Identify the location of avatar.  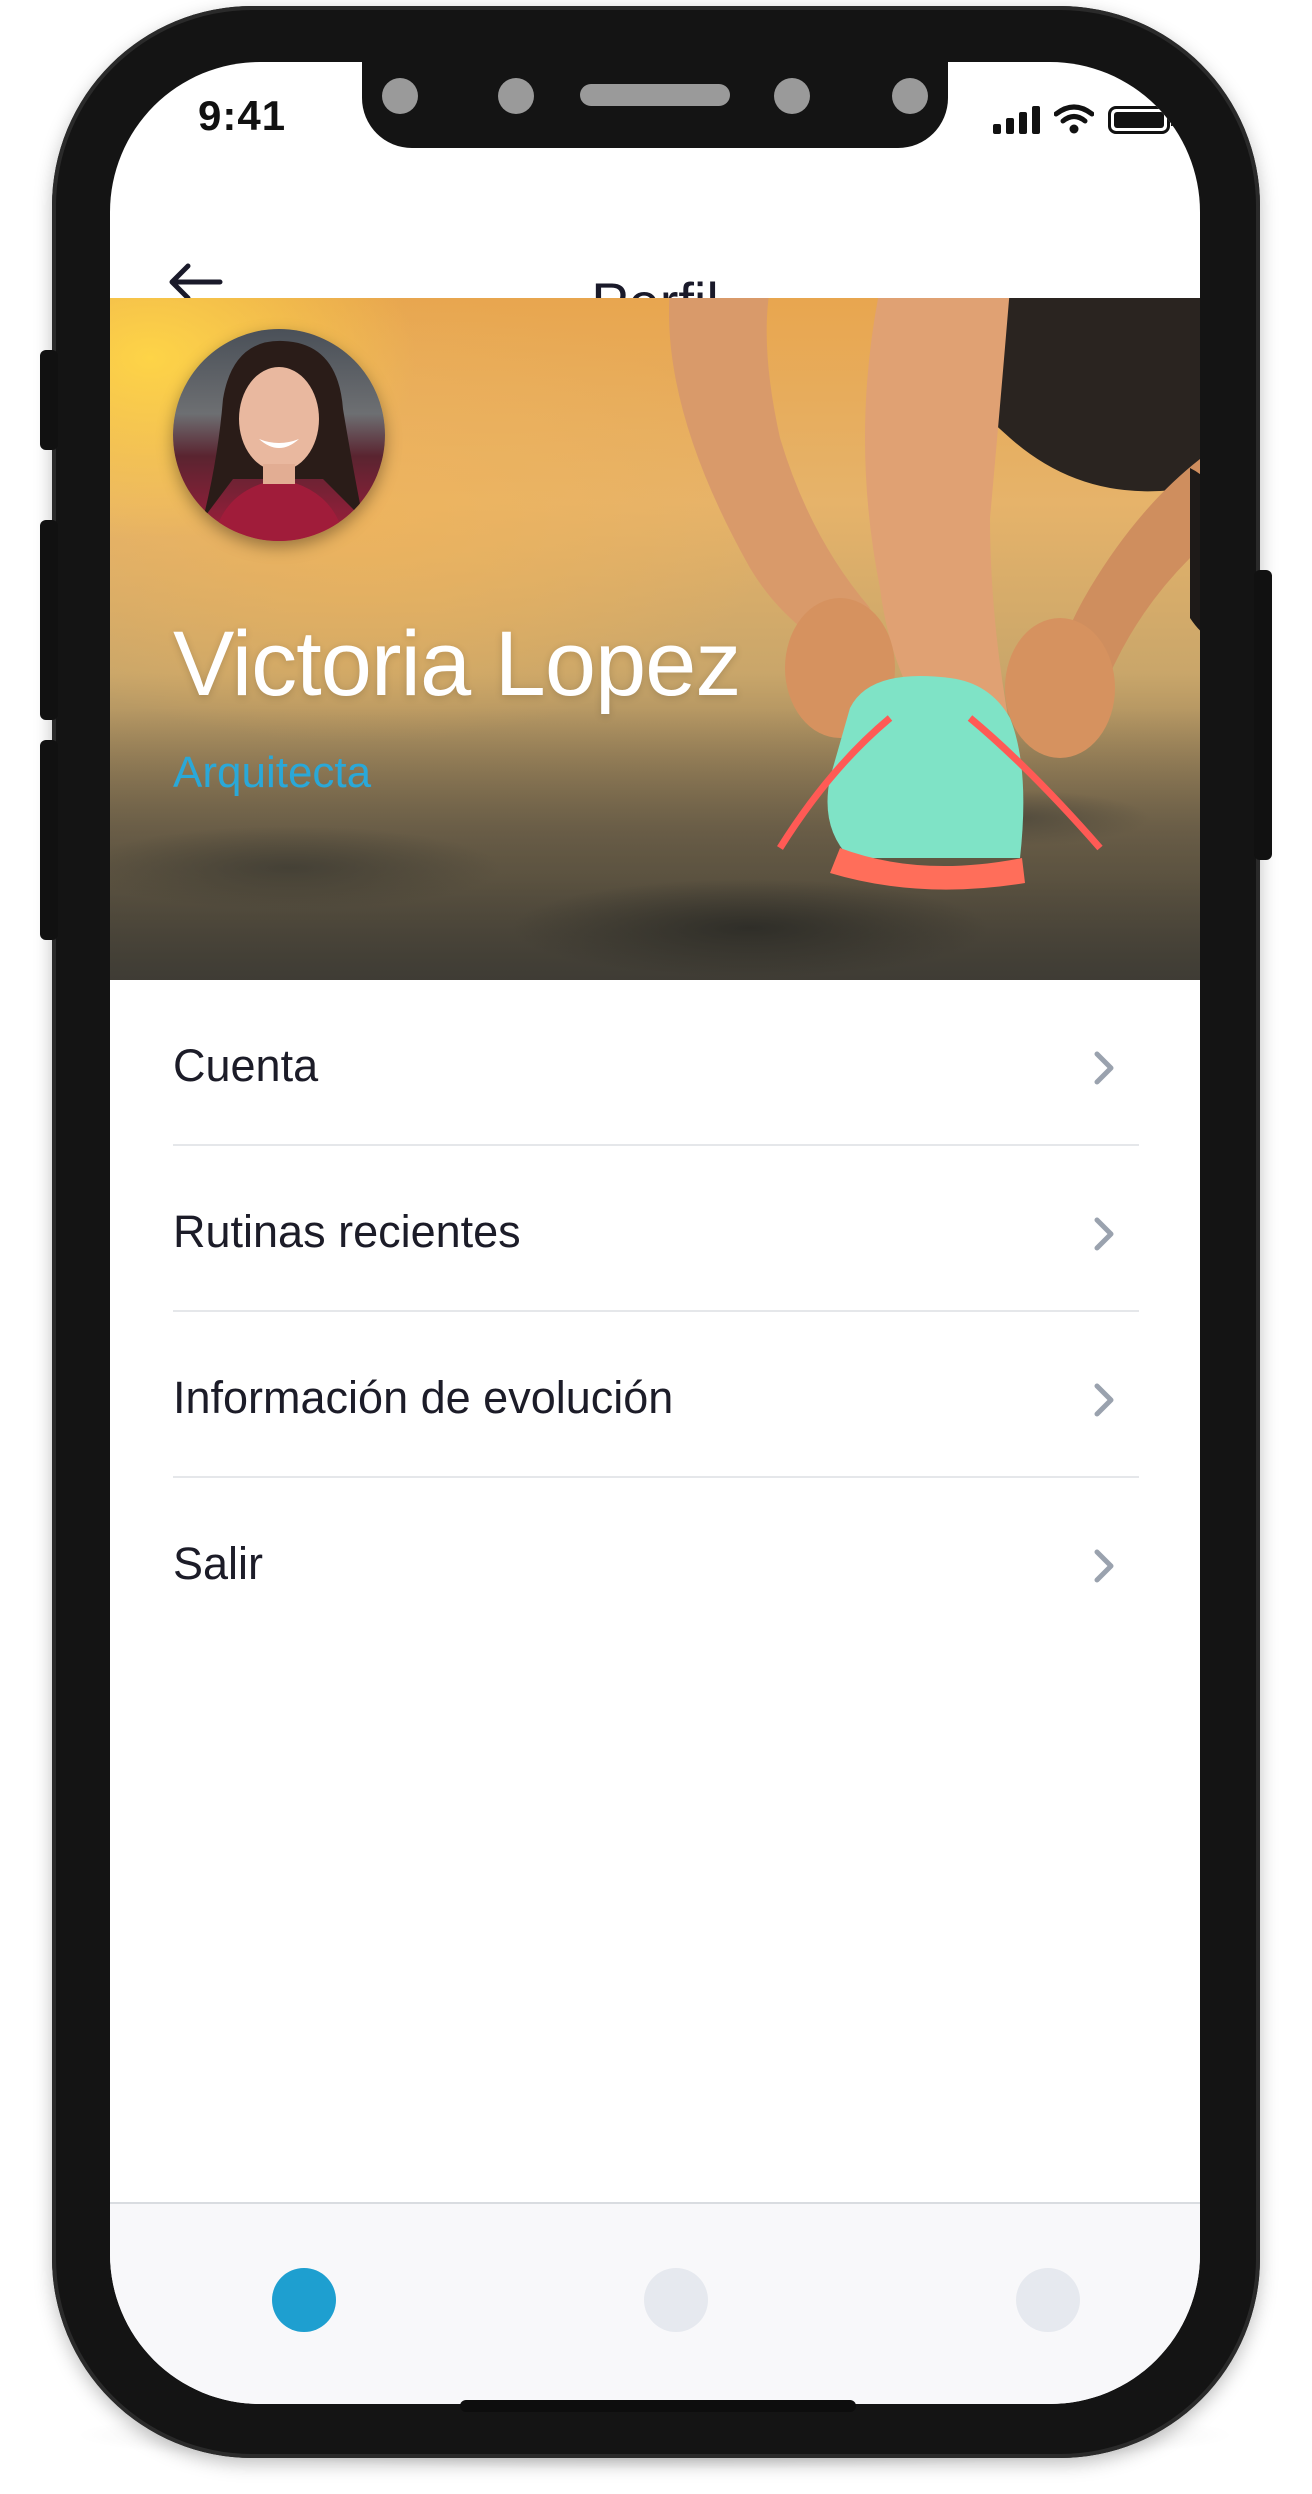
(279, 435).